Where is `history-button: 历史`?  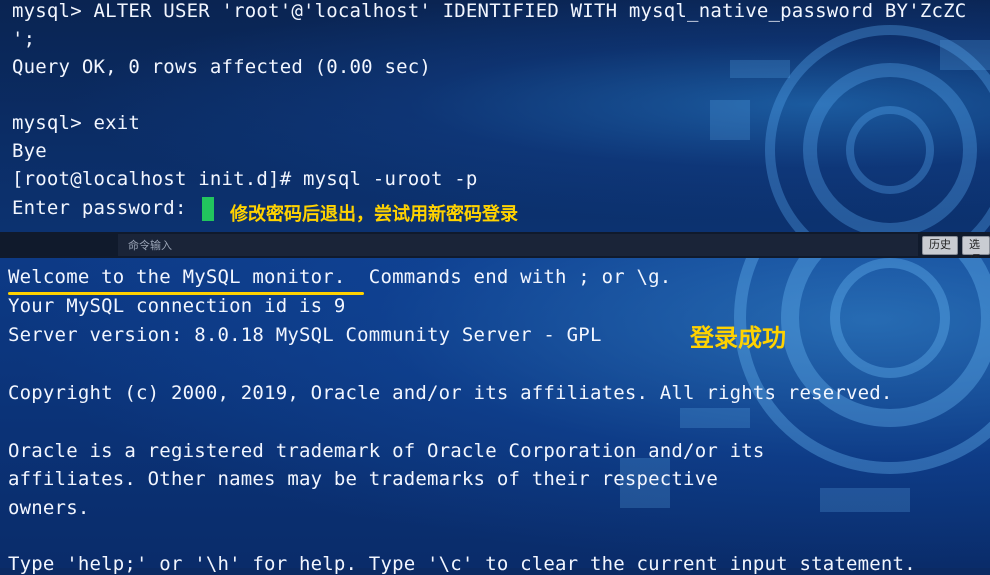 history-button: 历史 is located at coordinates (940, 245).